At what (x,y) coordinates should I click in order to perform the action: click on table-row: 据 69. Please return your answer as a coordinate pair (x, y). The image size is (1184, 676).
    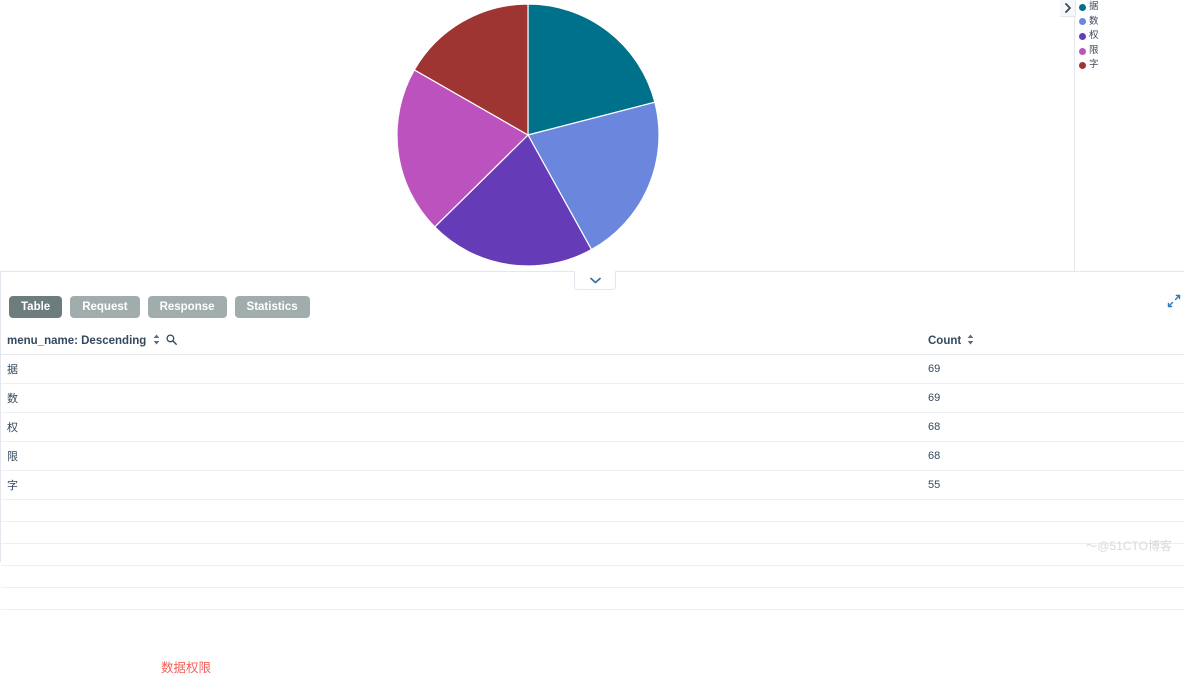
    Looking at the image, I should click on (592, 369).